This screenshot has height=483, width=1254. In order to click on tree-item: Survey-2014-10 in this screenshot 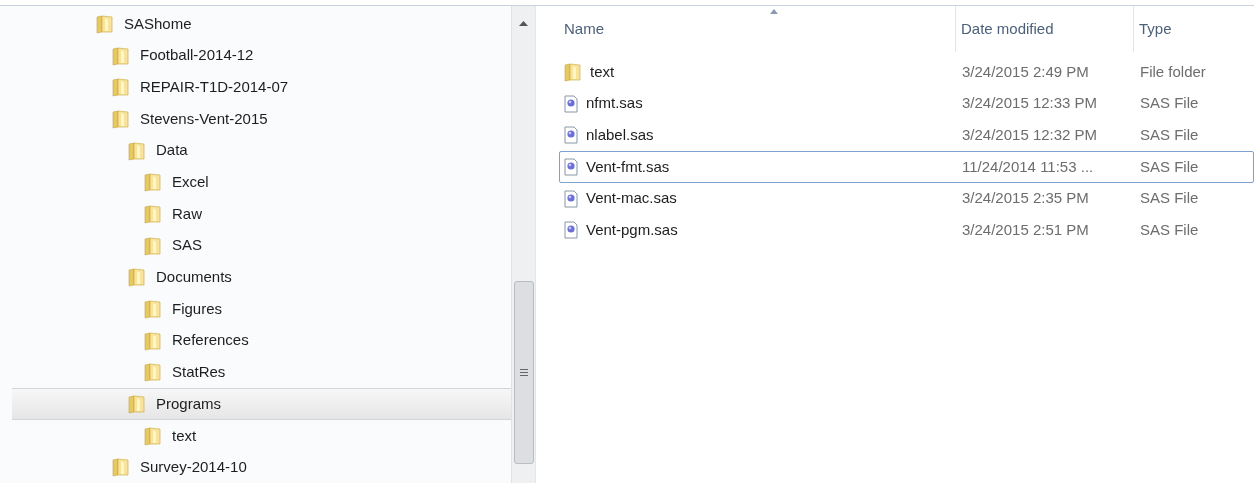, I will do `click(261, 467)`.